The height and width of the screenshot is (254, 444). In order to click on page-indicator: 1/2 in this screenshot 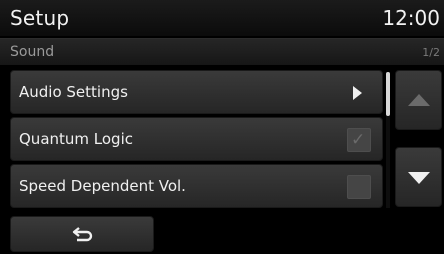, I will do `click(431, 52)`.